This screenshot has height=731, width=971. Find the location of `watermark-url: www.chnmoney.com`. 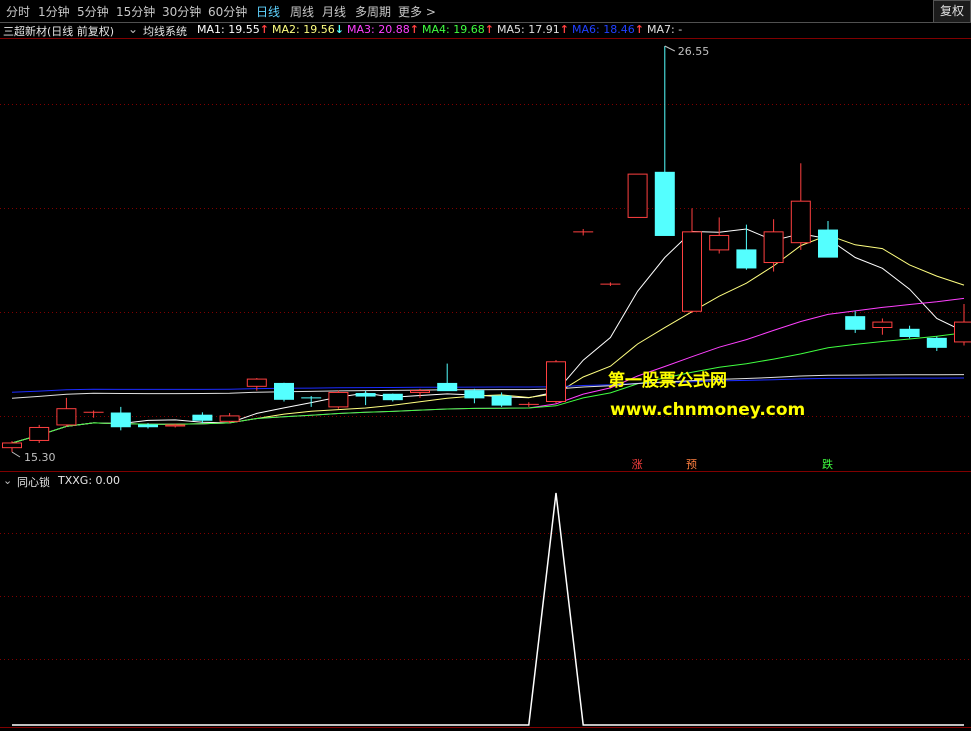

watermark-url: www.chnmoney.com is located at coordinates (708, 410).